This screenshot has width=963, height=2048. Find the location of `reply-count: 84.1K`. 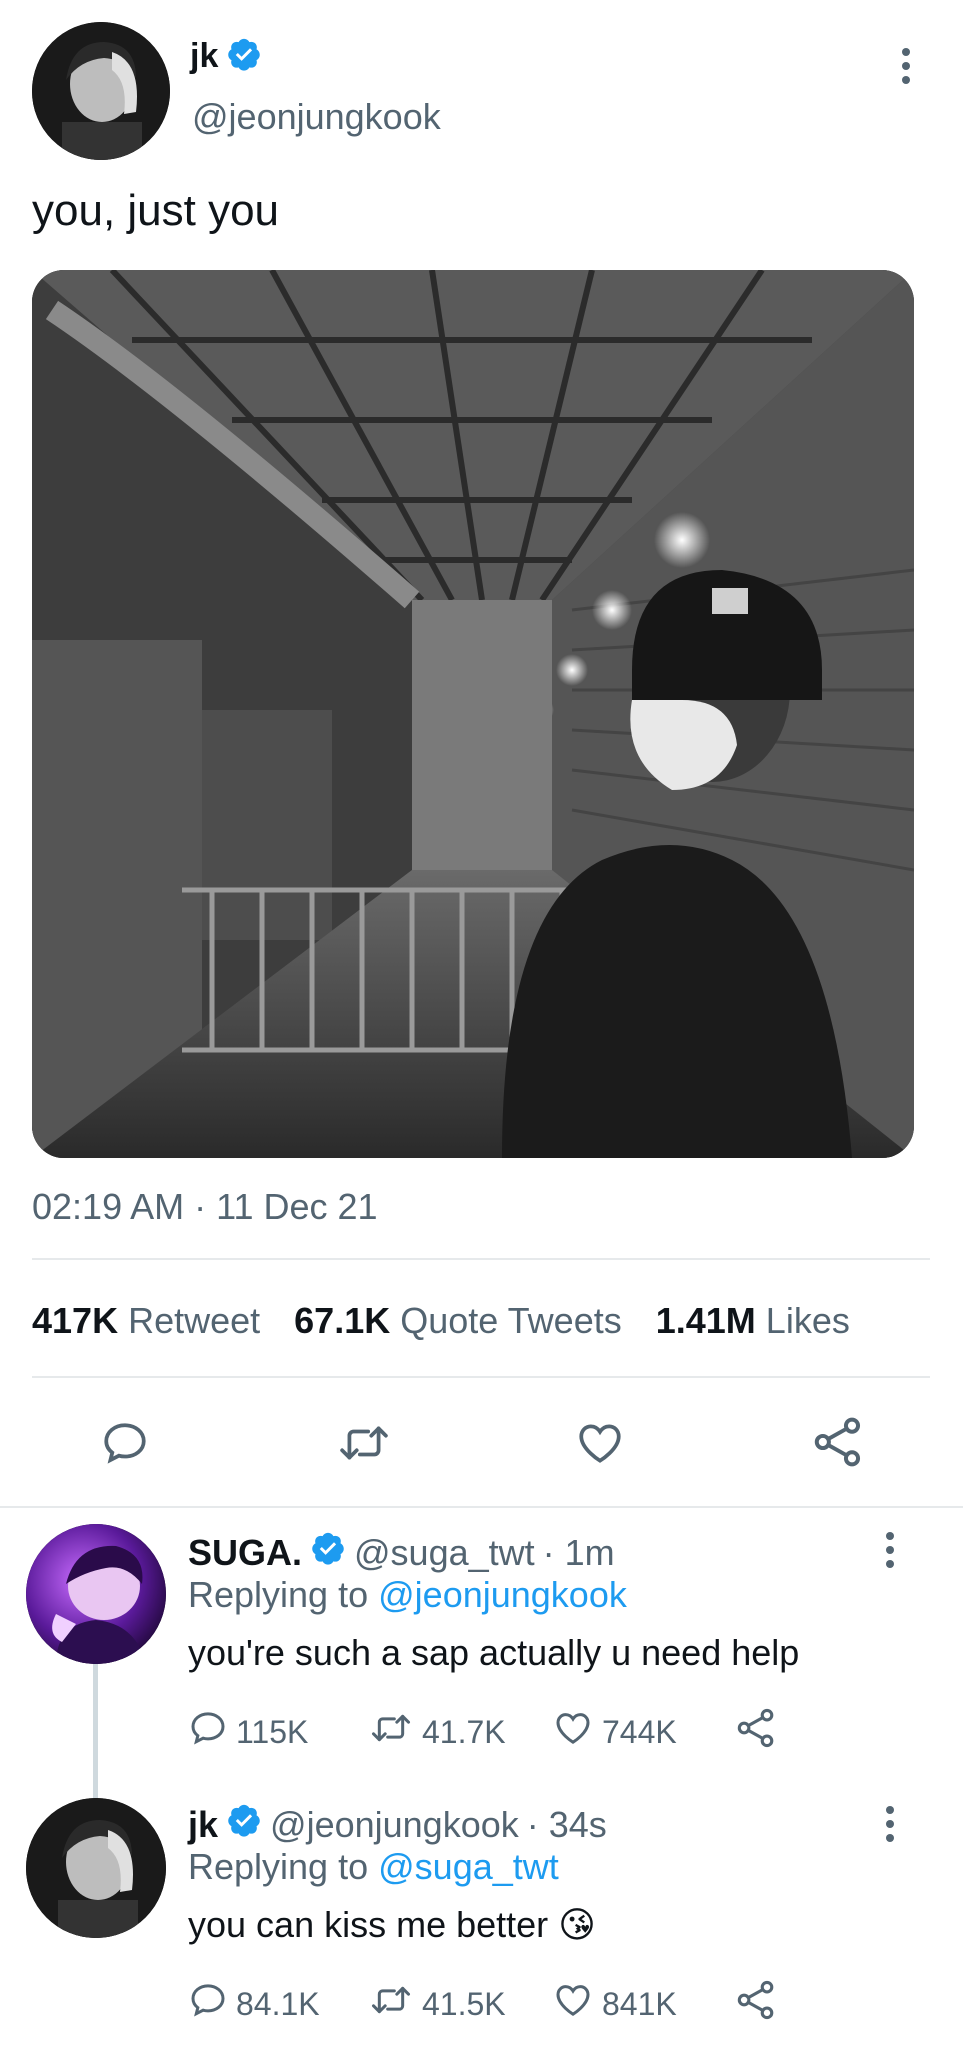

reply-count: 84.1K is located at coordinates (254, 2004).